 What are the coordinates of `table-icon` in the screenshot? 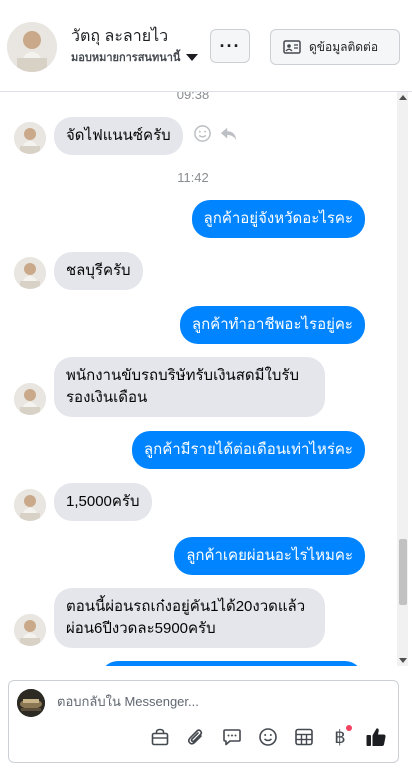 It's located at (304, 737).